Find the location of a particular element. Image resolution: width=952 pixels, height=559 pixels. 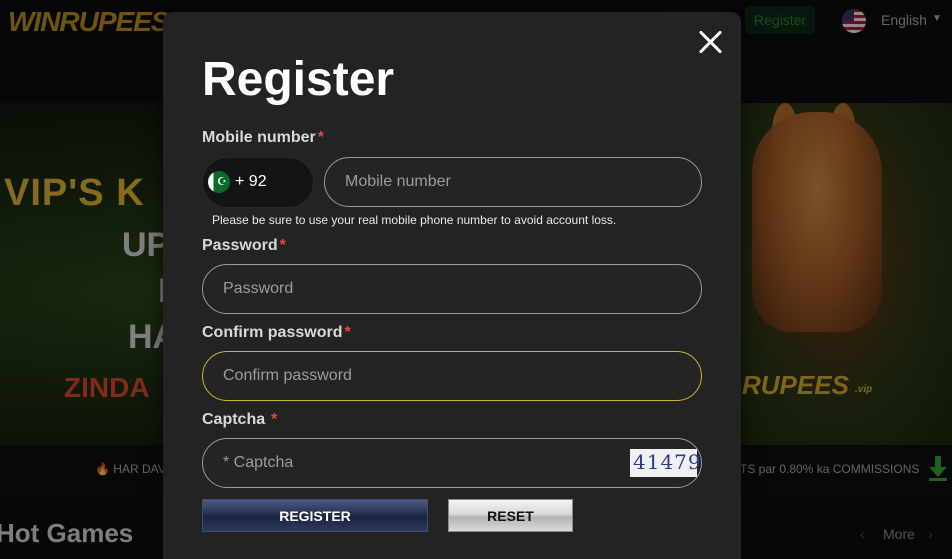

captcha-image: 41479 is located at coordinates (665, 463).